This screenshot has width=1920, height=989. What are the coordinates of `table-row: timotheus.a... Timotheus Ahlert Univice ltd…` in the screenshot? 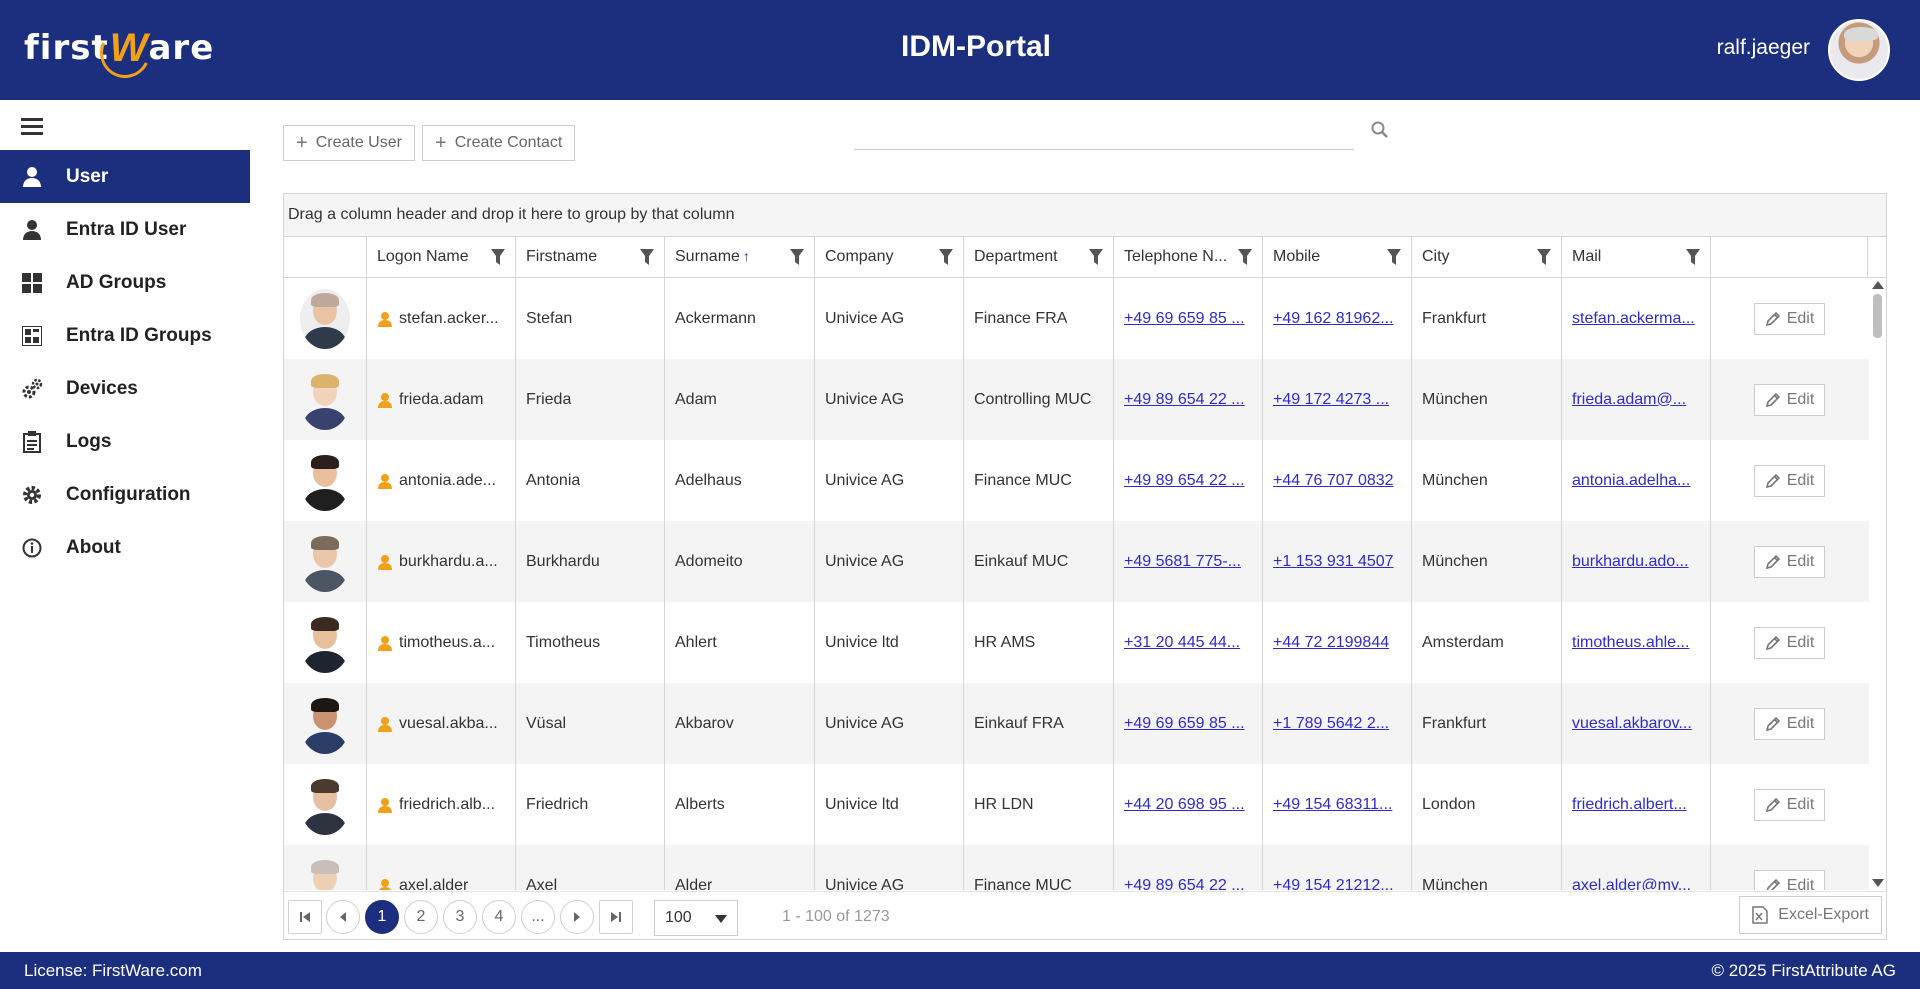 It's located at (1085, 642).